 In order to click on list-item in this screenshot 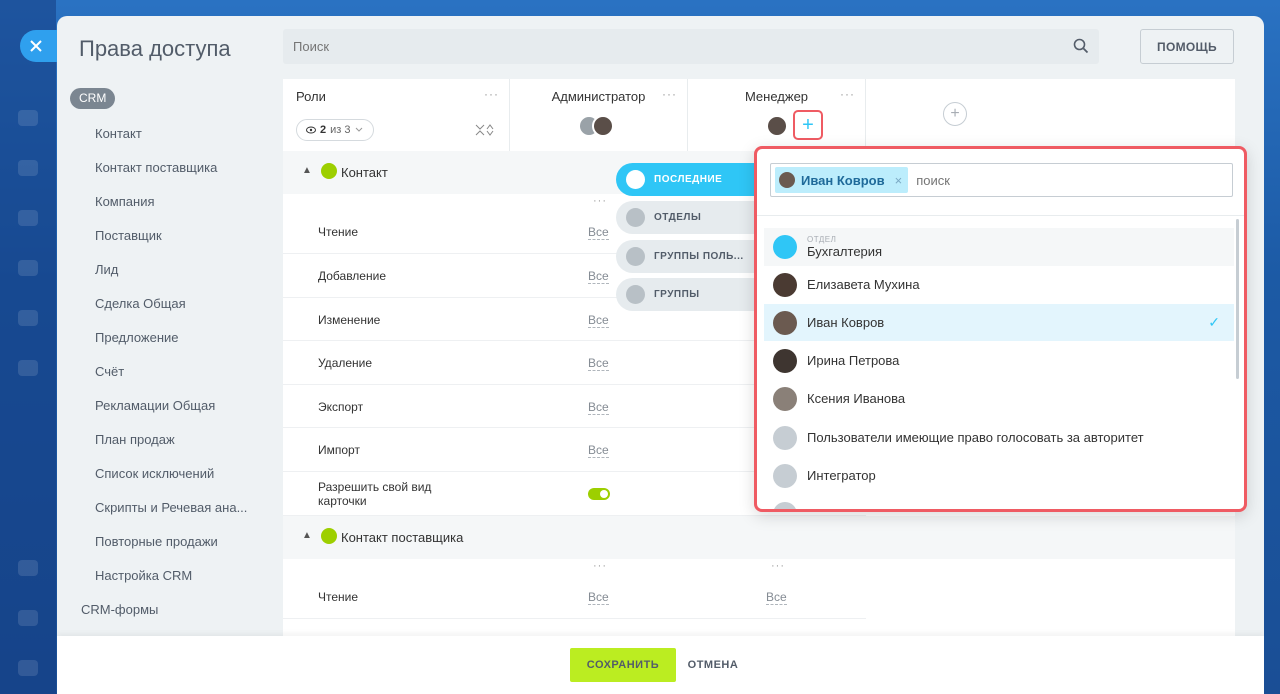, I will do `click(999, 502)`.